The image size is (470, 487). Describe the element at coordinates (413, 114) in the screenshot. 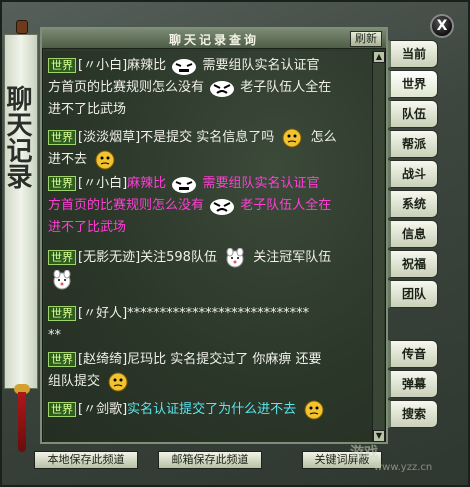

I see `tab-team: 队伍` at that location.